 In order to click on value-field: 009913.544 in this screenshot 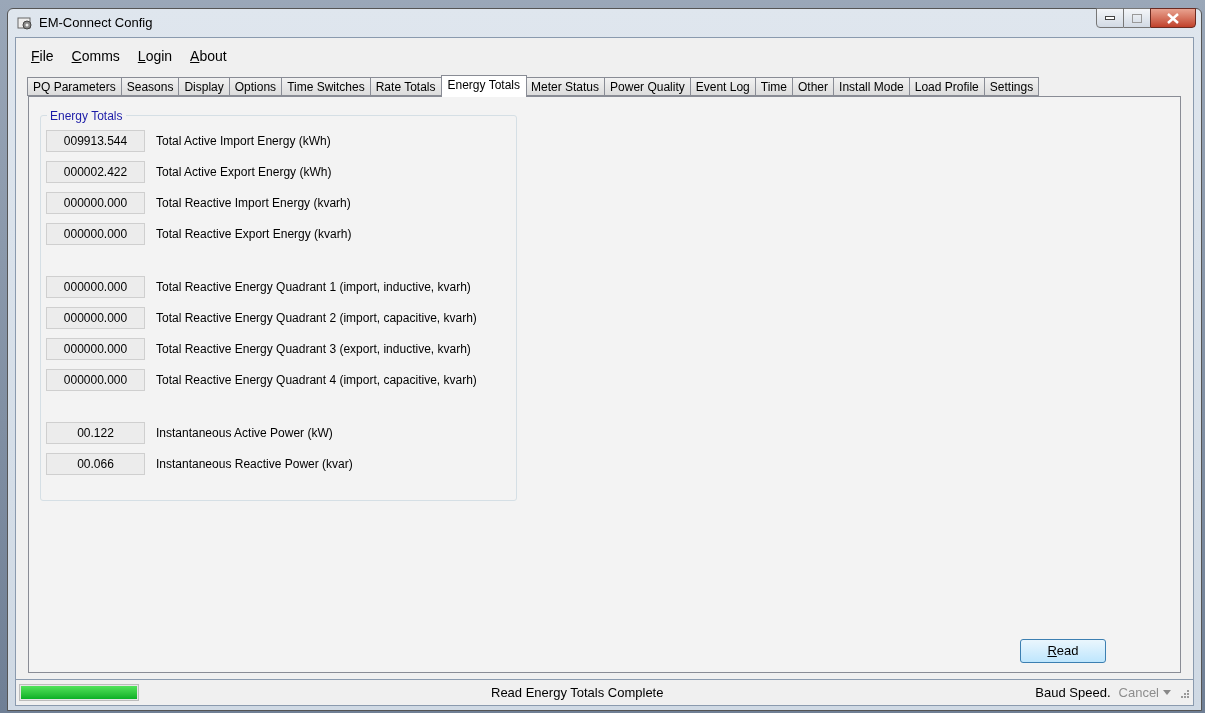, I will do `click(95, 141)`.